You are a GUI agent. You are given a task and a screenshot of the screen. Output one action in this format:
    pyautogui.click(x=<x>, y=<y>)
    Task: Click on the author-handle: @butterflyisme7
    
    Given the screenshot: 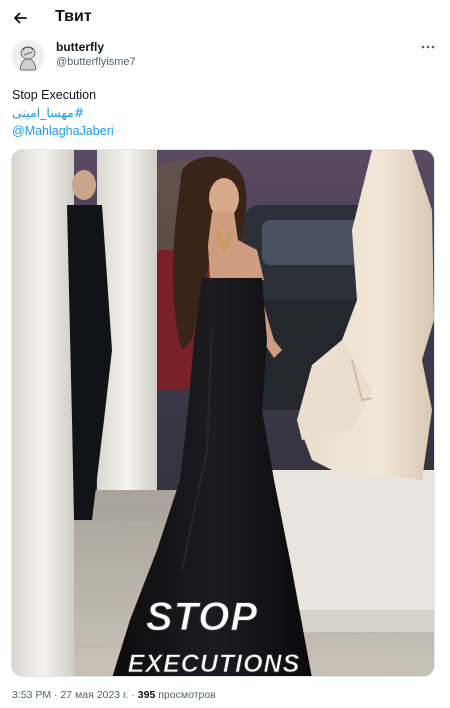 What is the action you would take?
    pyautogui.click(x=96, y=62)
    